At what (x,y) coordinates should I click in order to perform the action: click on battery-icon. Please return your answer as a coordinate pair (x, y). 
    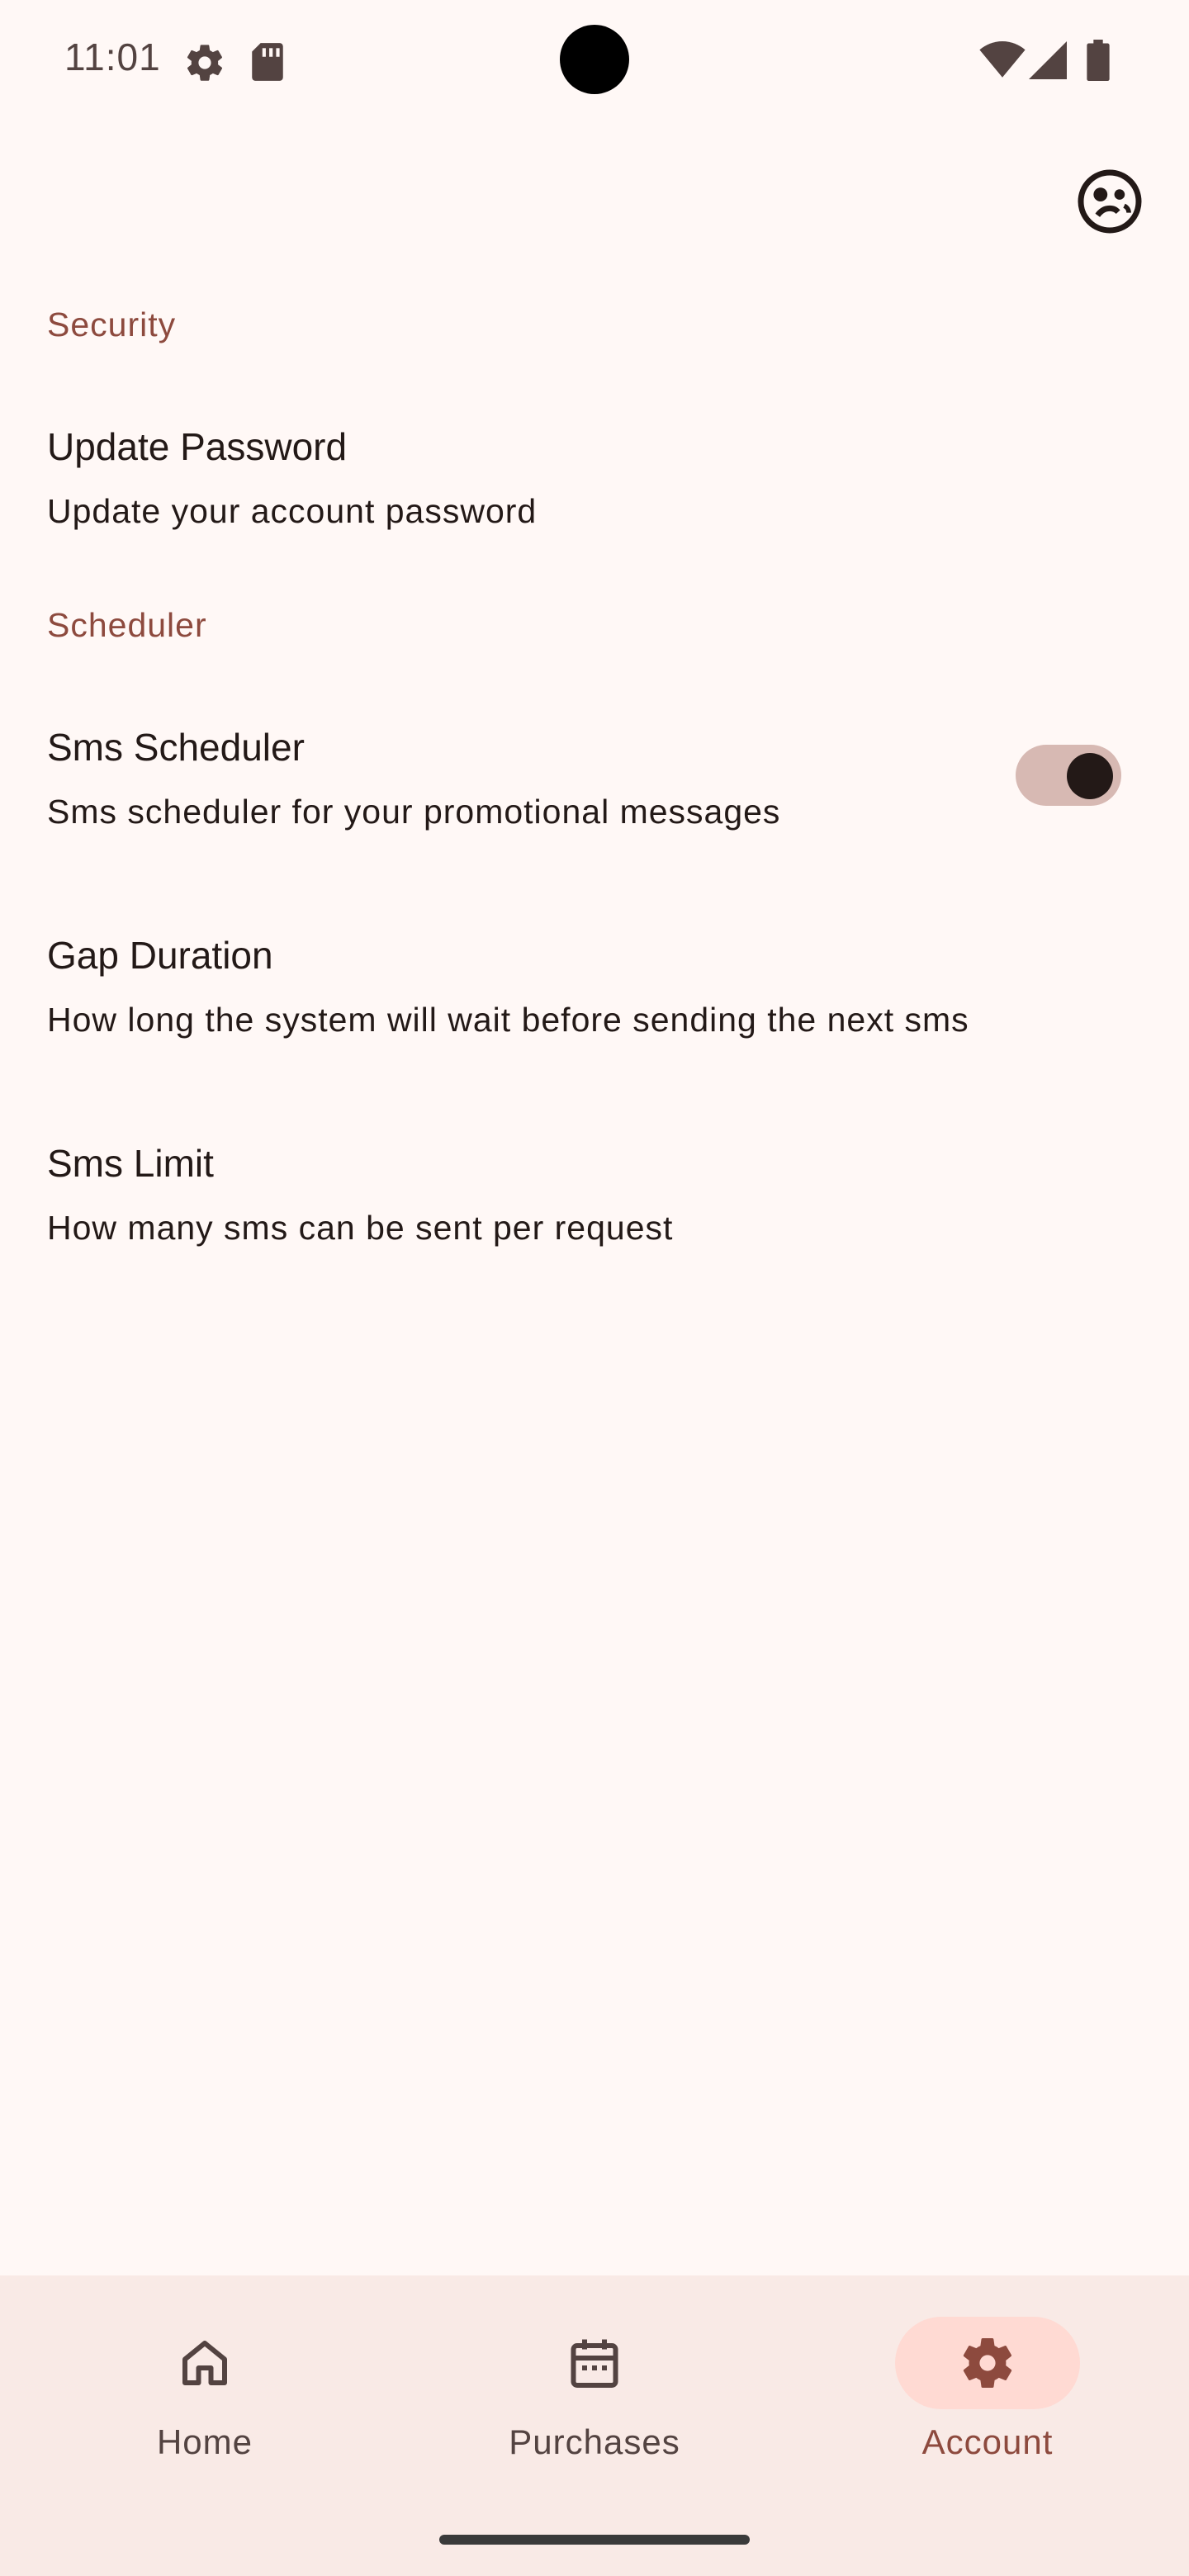
    Looking at the image, I should click on (1098, 60).